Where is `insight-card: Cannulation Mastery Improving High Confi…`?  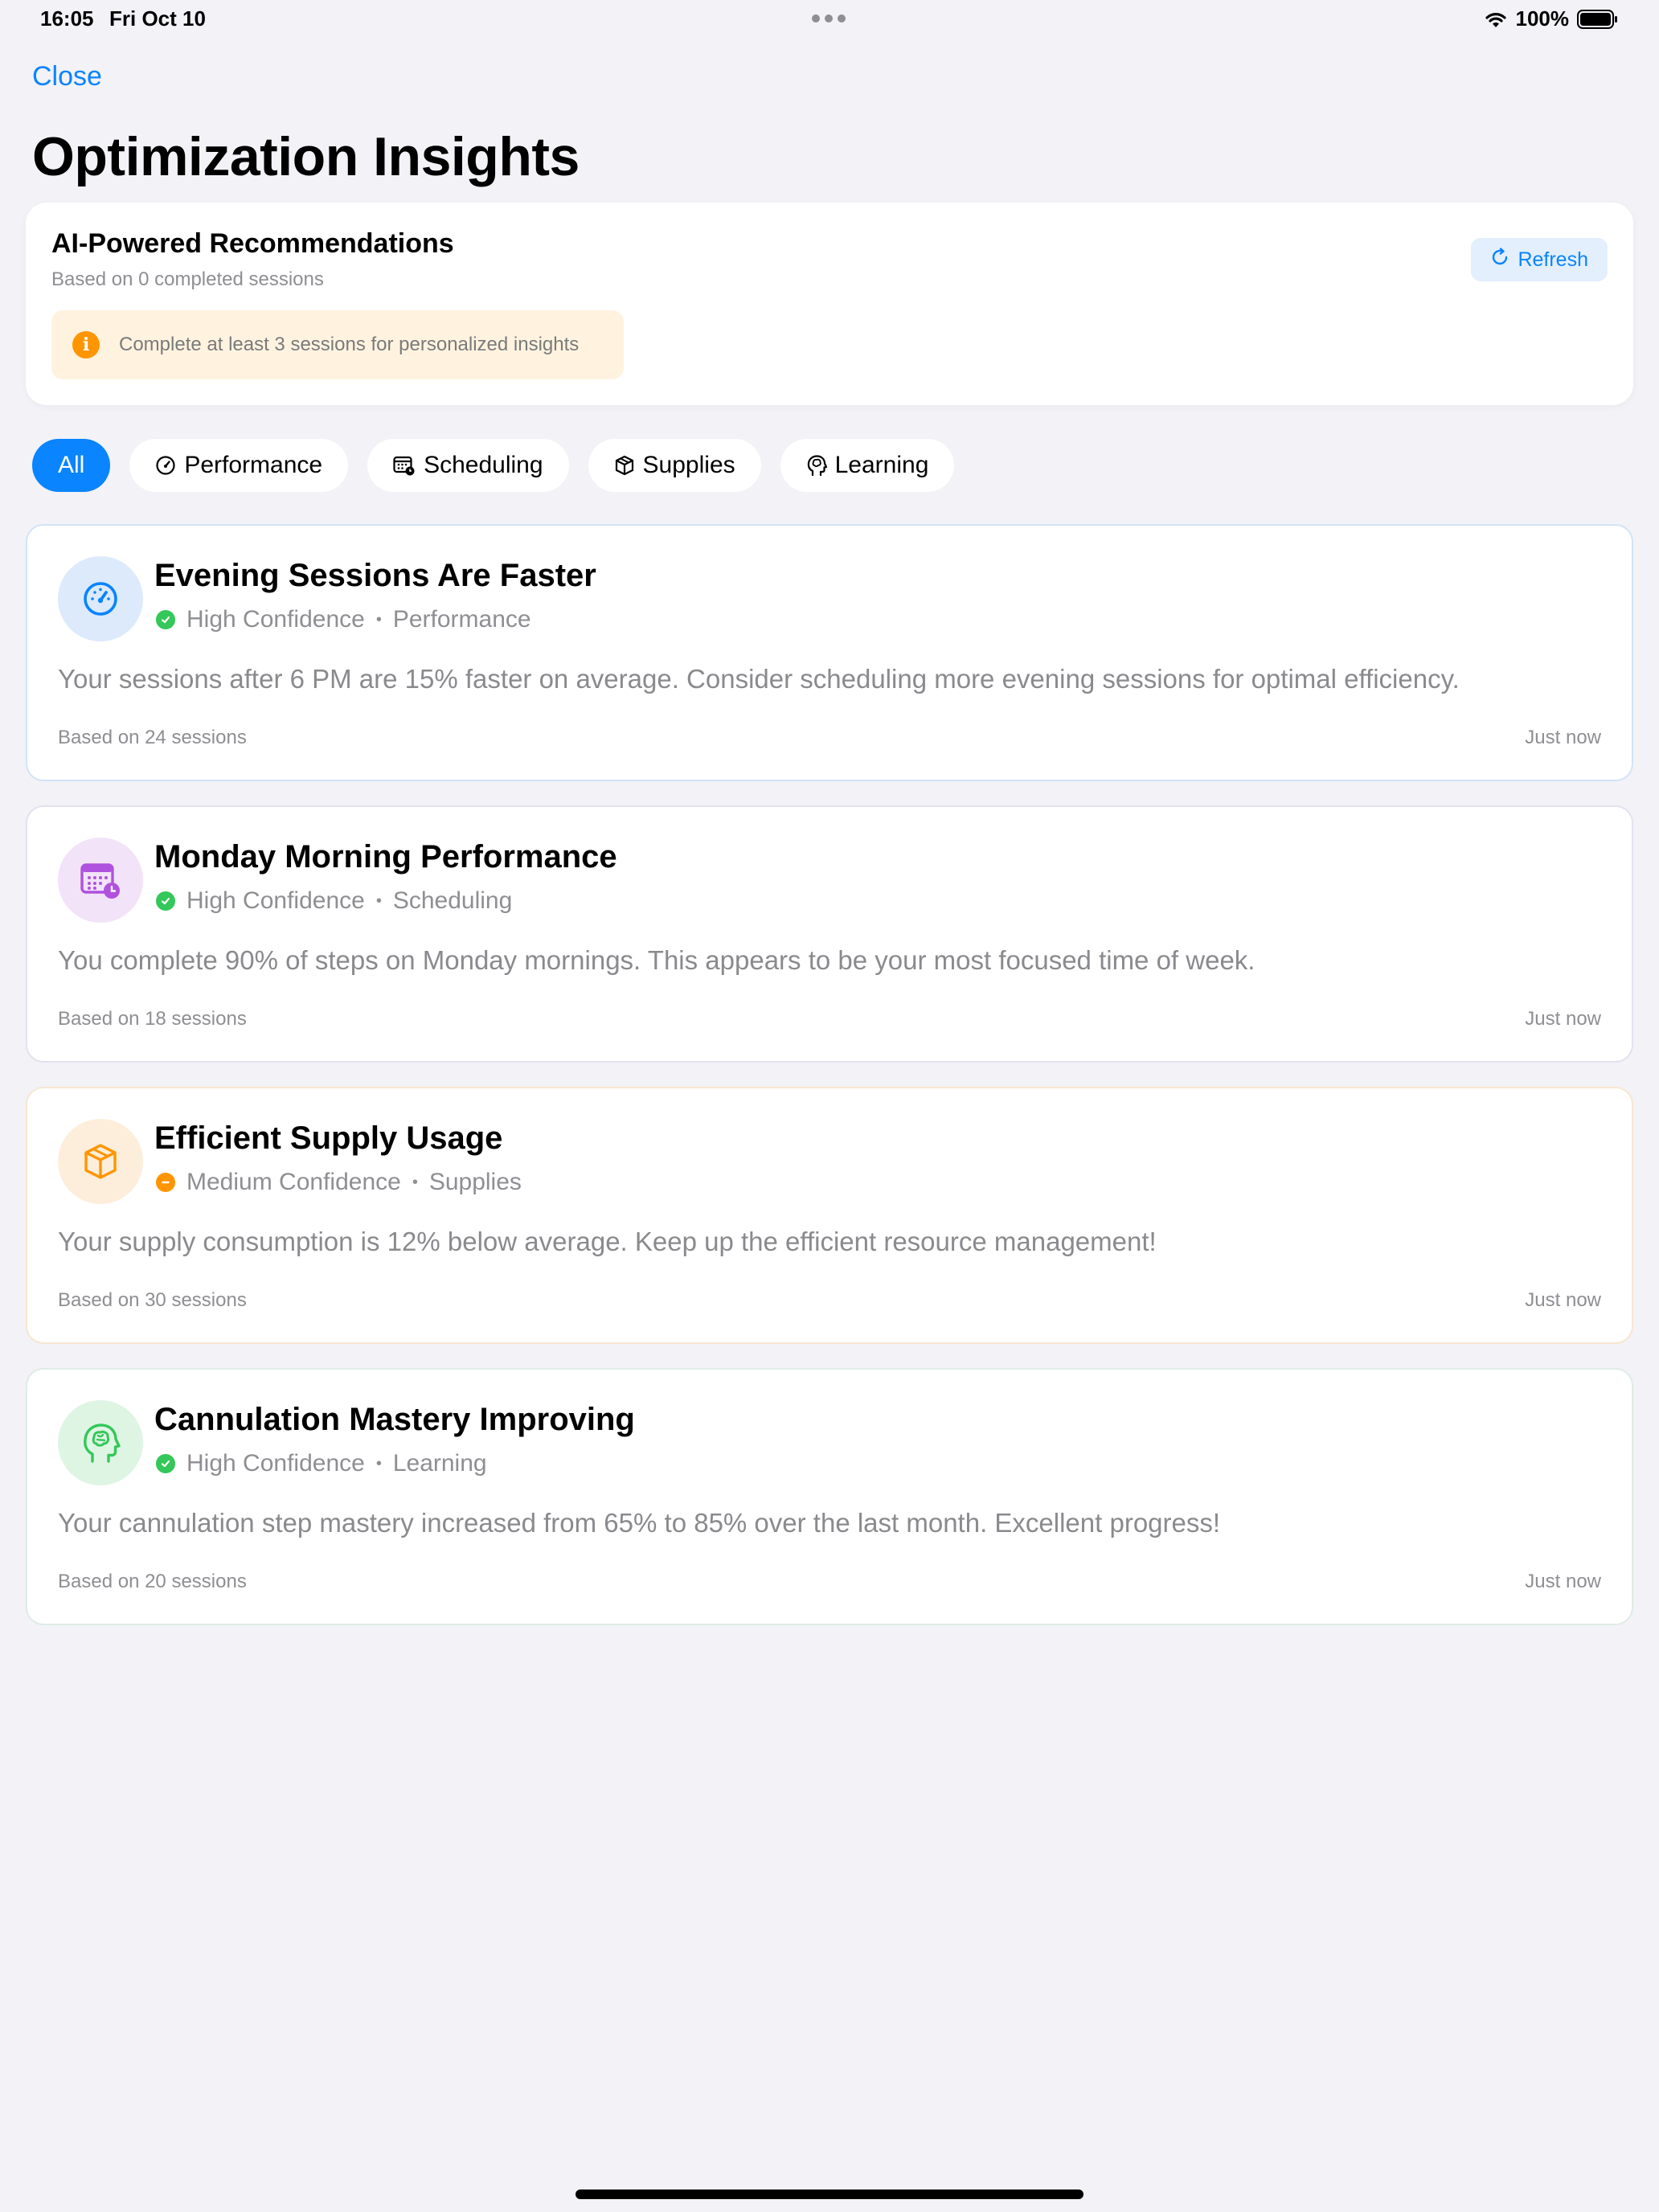 insight-card: Cannulation Mastery Improving High Confi… is located at coordinates (829, 1496).